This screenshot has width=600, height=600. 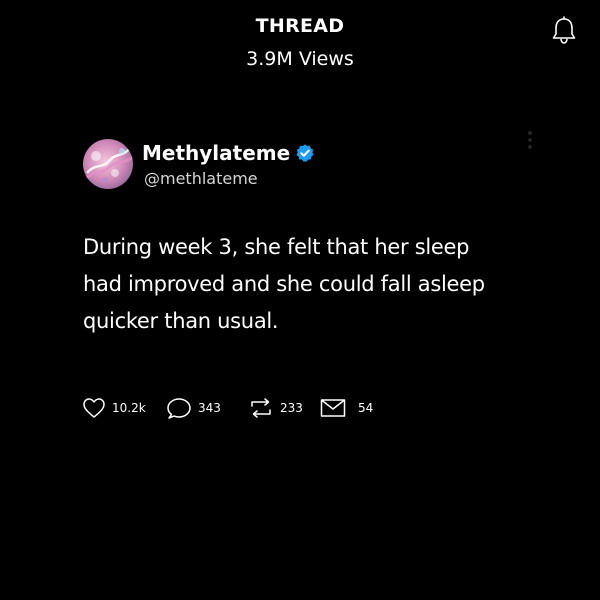 I want to click on message-button: 54, so click(x=346, y=408).